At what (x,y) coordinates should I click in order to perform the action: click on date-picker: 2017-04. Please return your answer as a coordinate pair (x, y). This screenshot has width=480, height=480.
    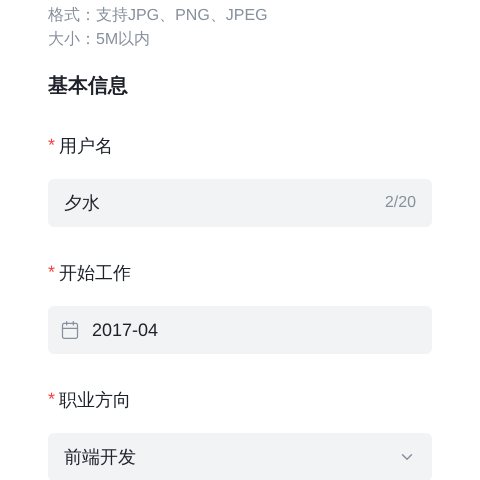
    Looking at the image, I should click on (240, 330).